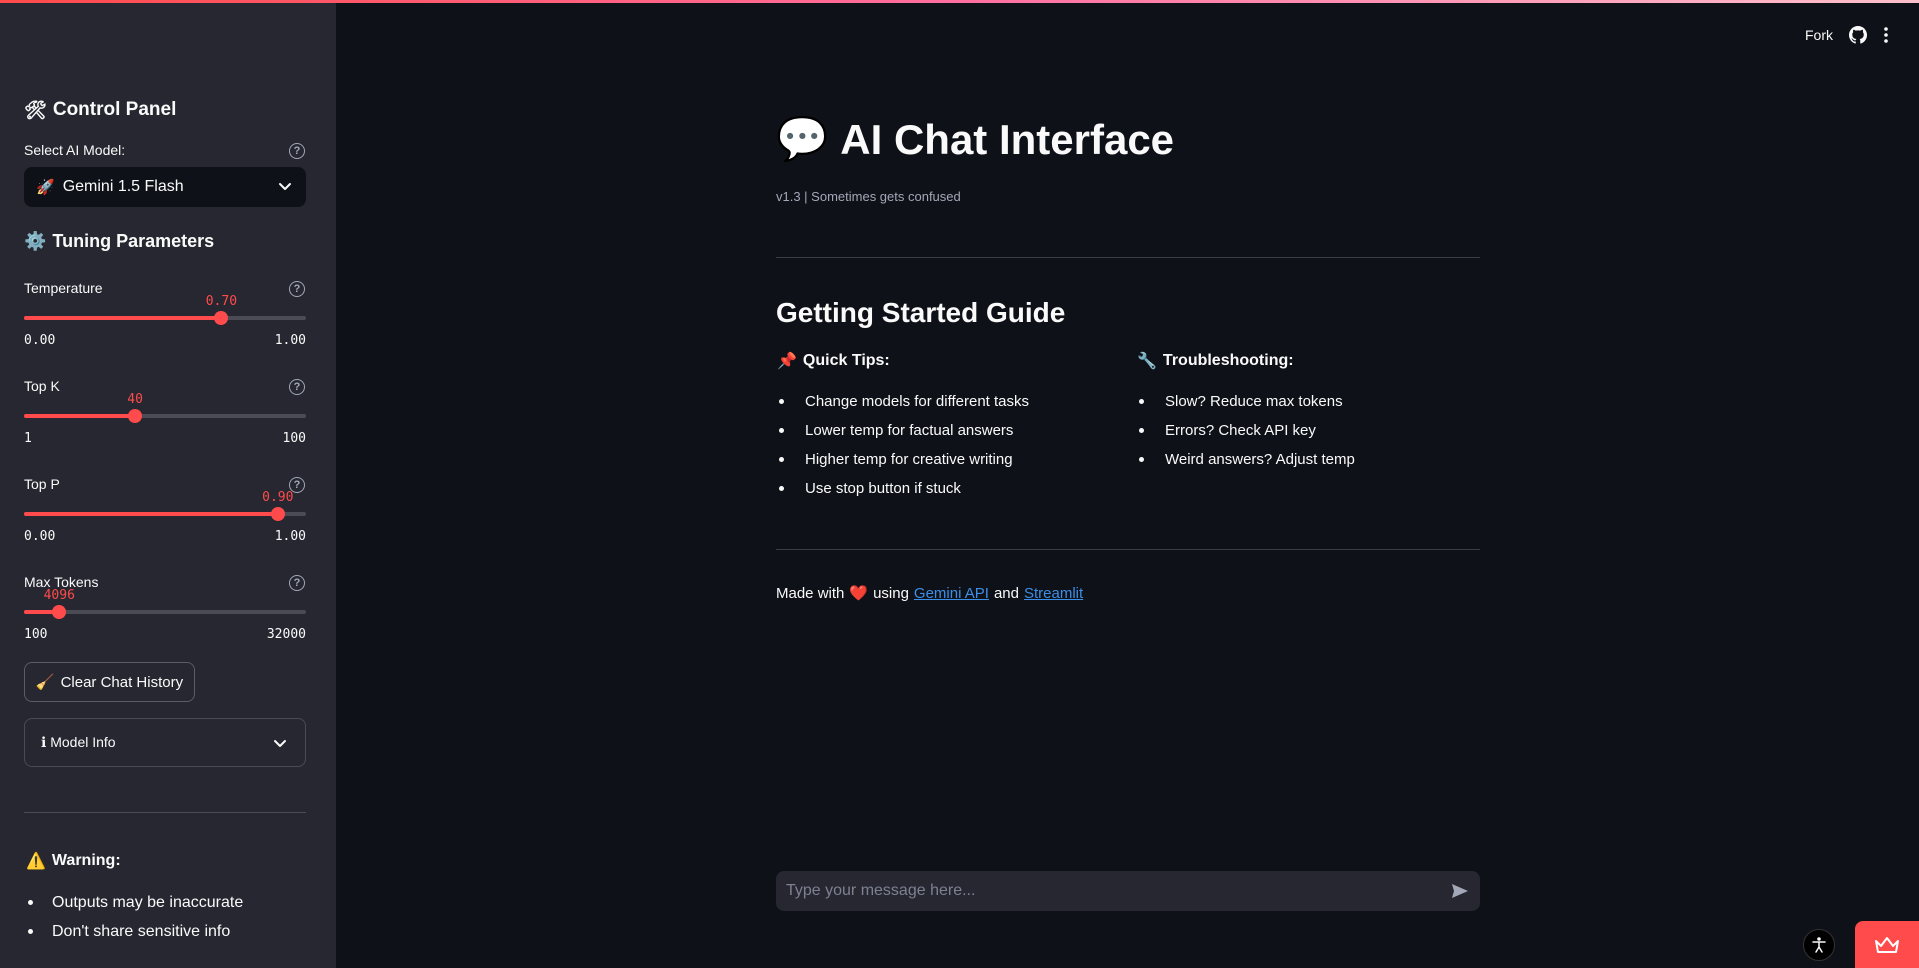 The image size is (1919, 968). I want to click on accessibility-icon, so click(1819, 945).